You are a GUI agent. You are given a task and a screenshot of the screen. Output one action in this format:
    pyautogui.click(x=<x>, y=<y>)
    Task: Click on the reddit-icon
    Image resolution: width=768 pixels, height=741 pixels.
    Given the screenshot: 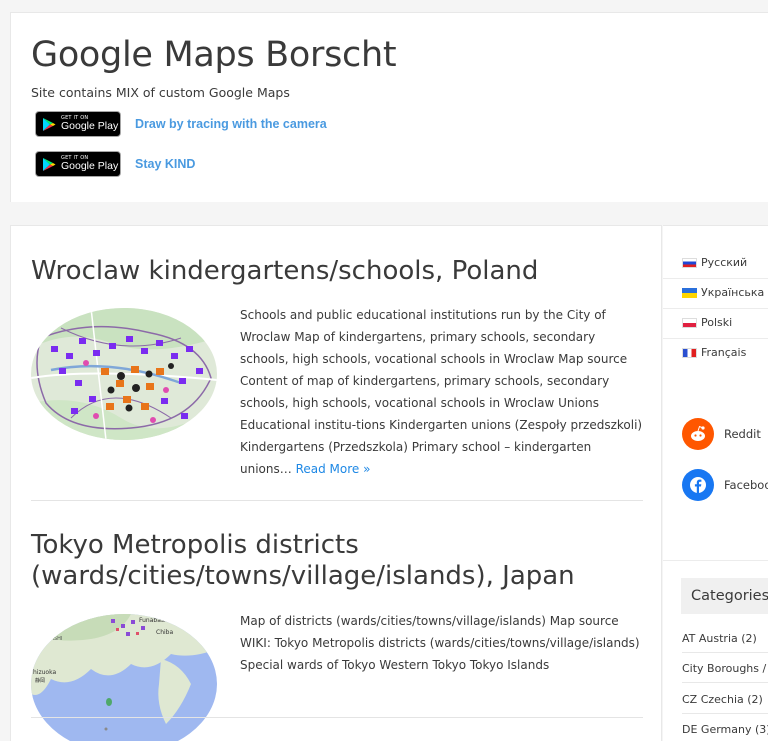 What is the action you would take?
    pyautogui.click(x=698, y=434)
    